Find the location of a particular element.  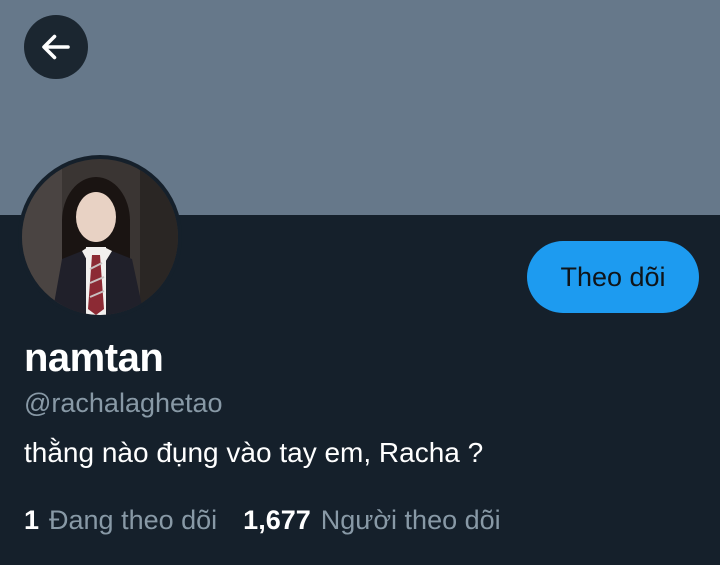

following-stat: 1 Đang theo dõi is located at coordinates (120, 520).